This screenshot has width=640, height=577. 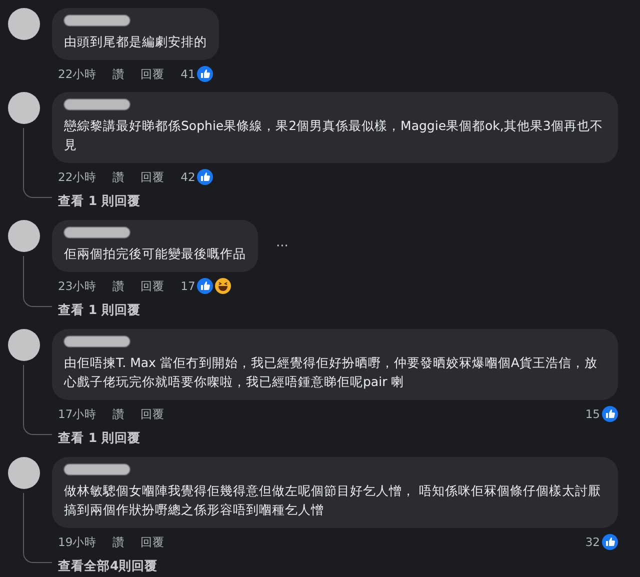 I want to click on comment-text: 由頭到尾都是編劇安排的, so click(x=135, y=42).